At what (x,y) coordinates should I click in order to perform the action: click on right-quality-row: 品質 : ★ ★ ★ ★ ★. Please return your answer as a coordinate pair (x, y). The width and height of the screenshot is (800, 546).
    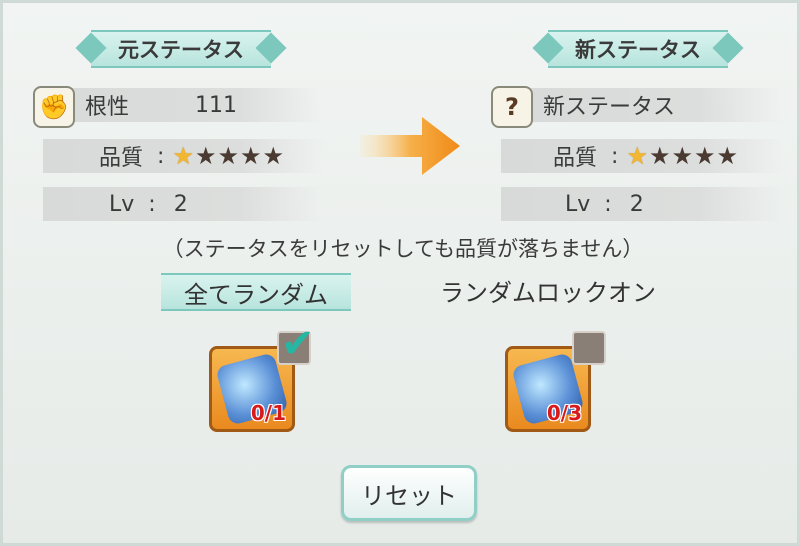
    Looking at the image, I should click on (642, 156).